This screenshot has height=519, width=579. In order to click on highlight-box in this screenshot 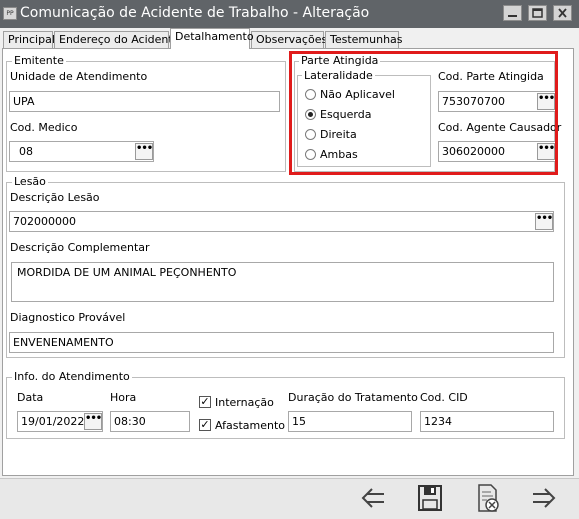, I will do `click(423, 113)`.